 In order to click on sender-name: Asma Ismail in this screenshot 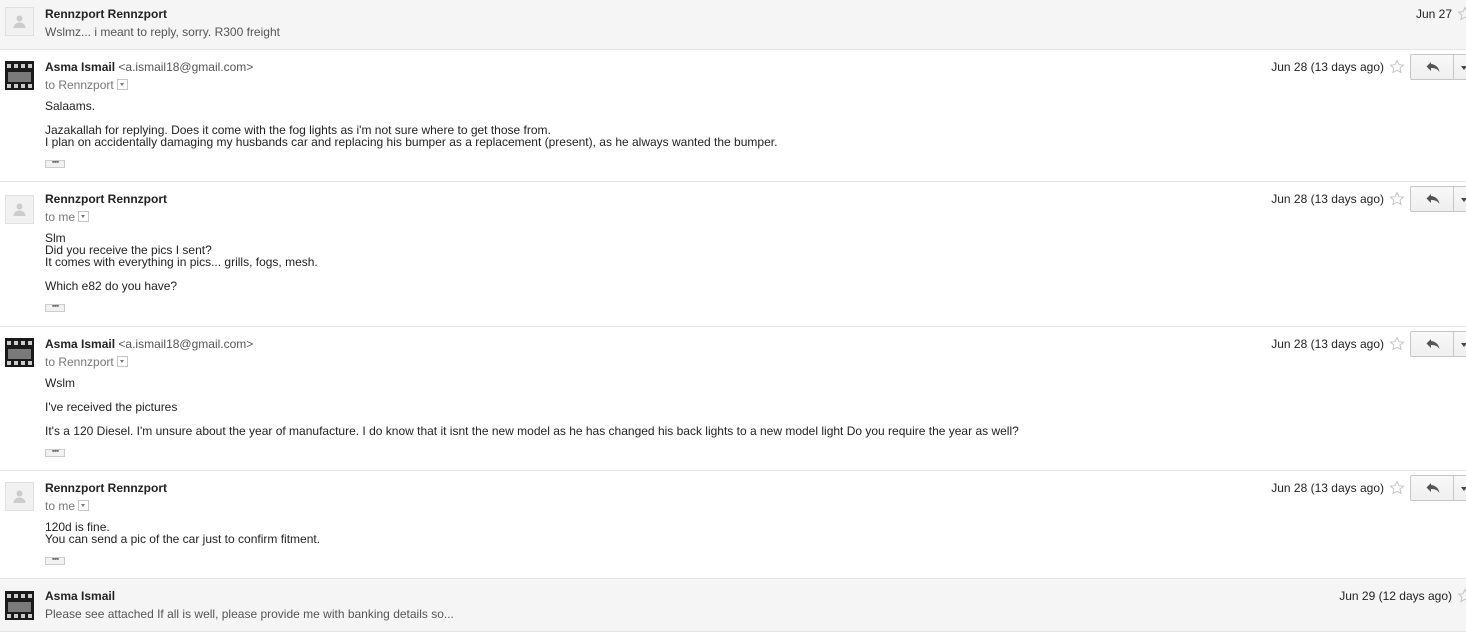, I will do `click(80, 596)`.